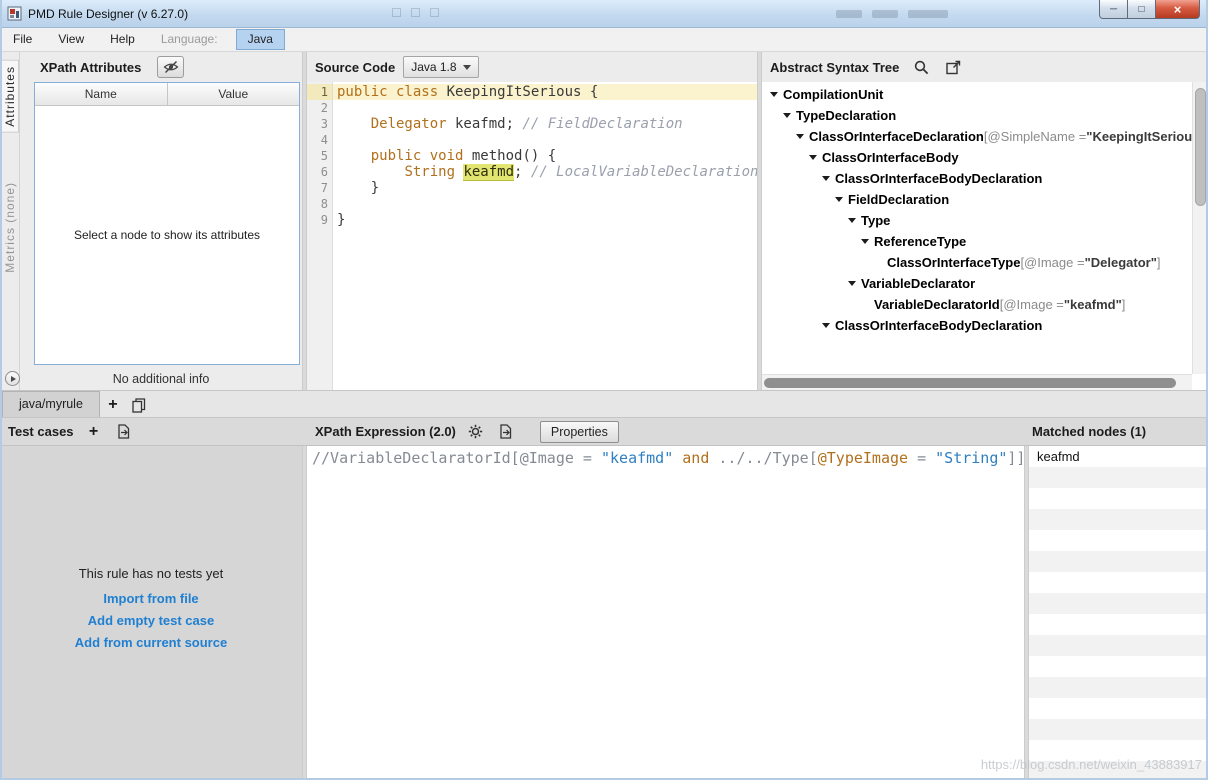 The height and width of the screenshot is (780, 1208). I want to click on menu-item-help: Help, so click(122, 39).